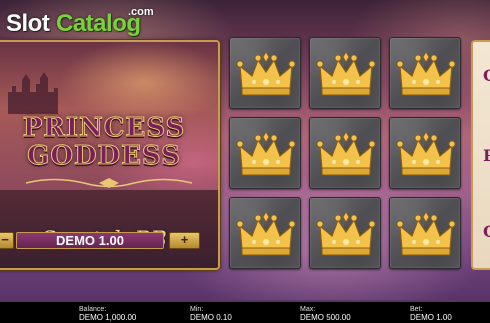 This screenshot has width=490, height=323. What do you see at coordinates (109, 183) in the screenshot?
I see `ornament-icon` at bounding box center [109, 183].